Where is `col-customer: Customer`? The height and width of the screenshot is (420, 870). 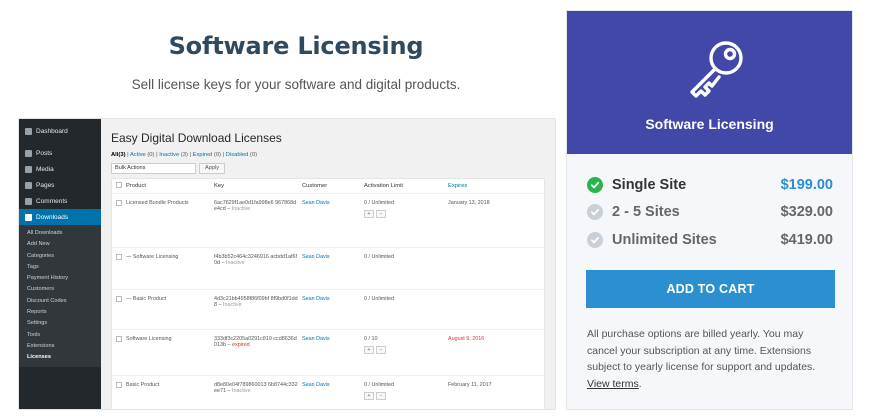
col-customer: Customer is located at coordinates (333, 186).